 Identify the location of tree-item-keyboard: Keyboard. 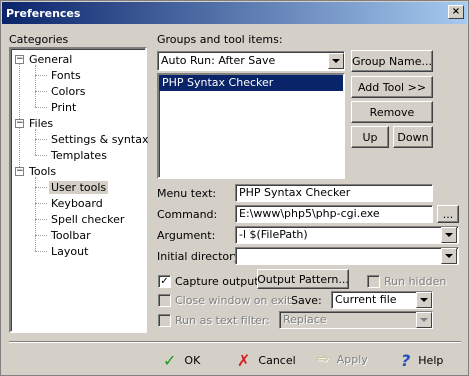
(77, 203).